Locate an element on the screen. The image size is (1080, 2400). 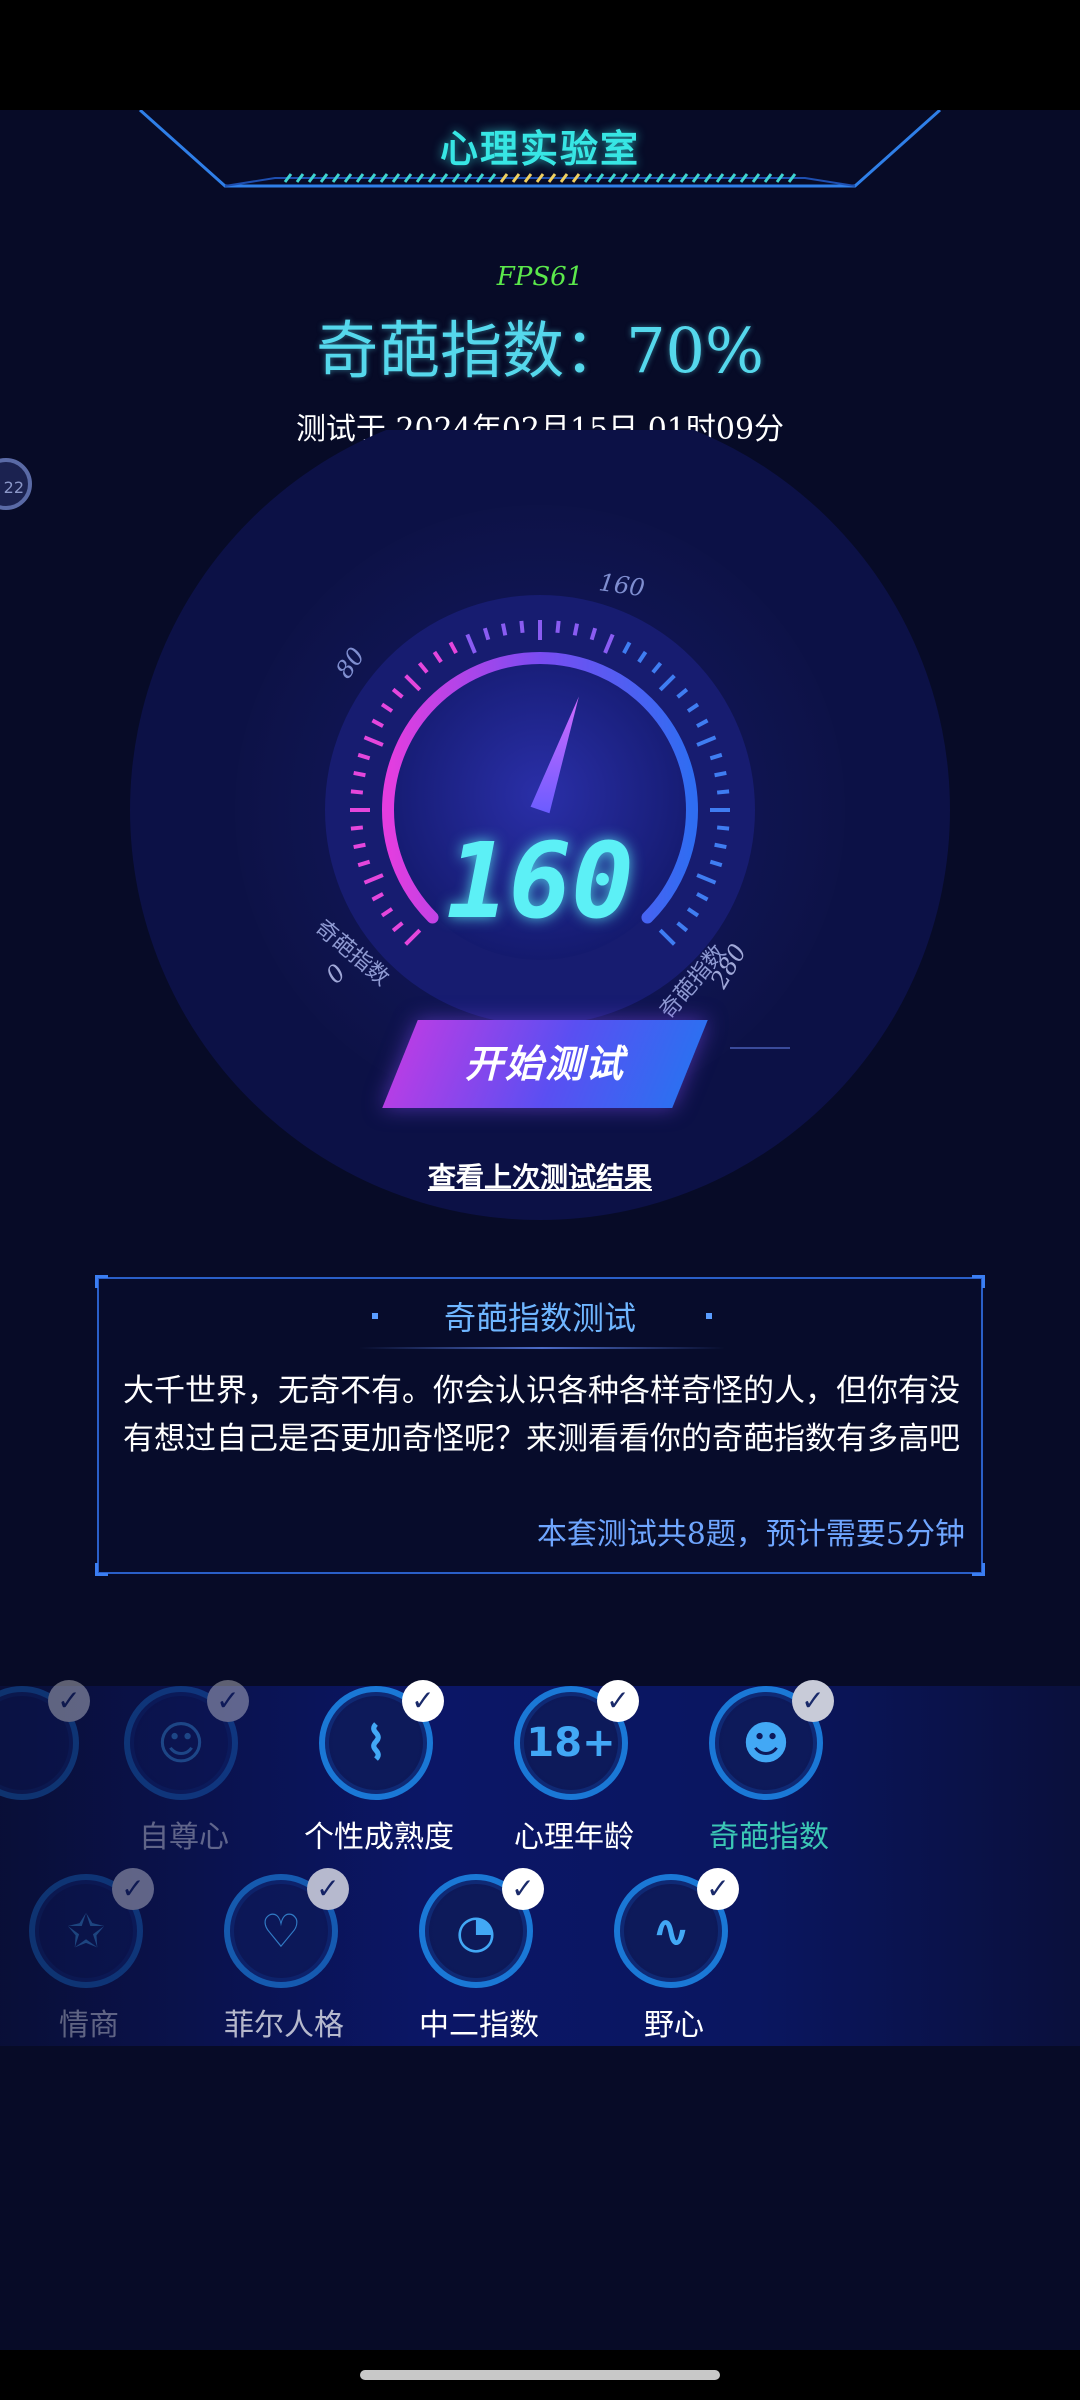
test-item-eq: ✩ ✓ 情商 is located at coordinates (92, 1961).